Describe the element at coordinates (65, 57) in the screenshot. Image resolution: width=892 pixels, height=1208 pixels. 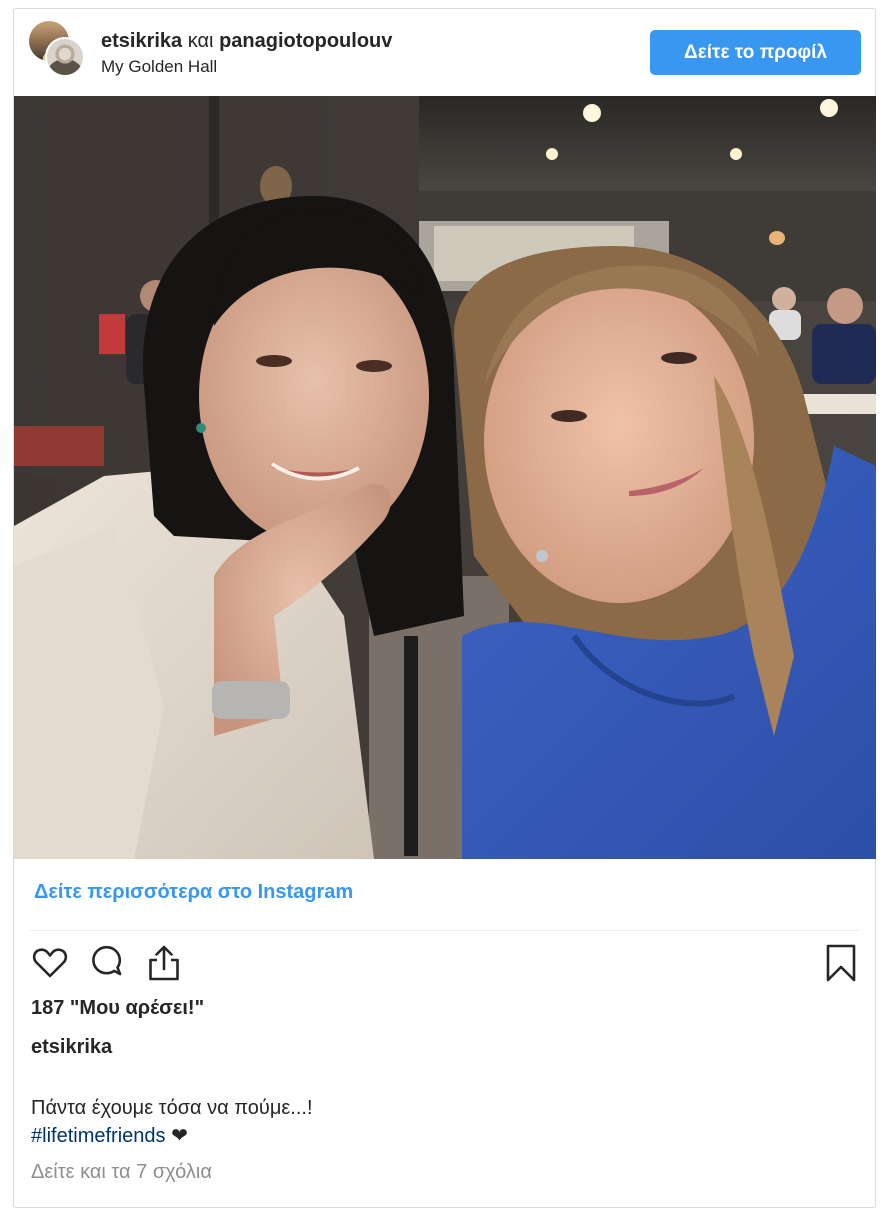
I see `avatar` at that location.